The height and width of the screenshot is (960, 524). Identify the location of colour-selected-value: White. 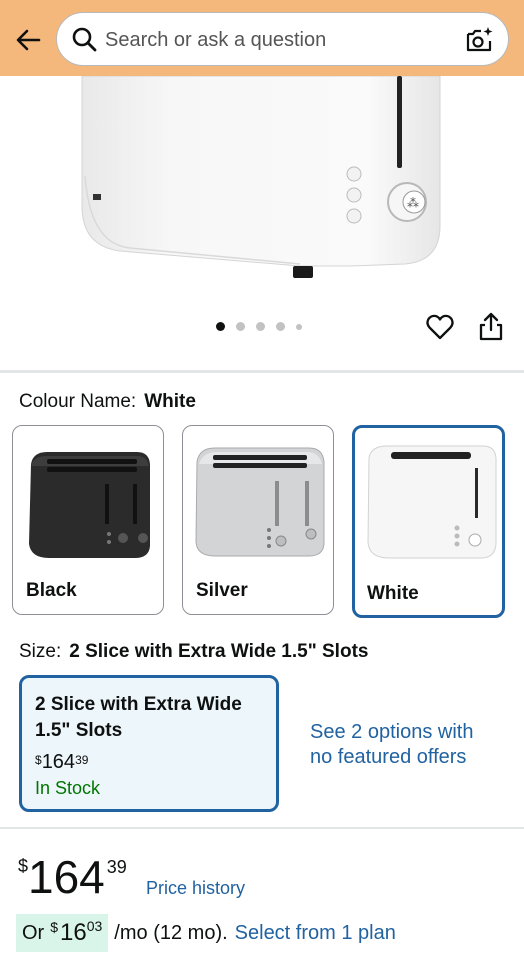
(170, 401).